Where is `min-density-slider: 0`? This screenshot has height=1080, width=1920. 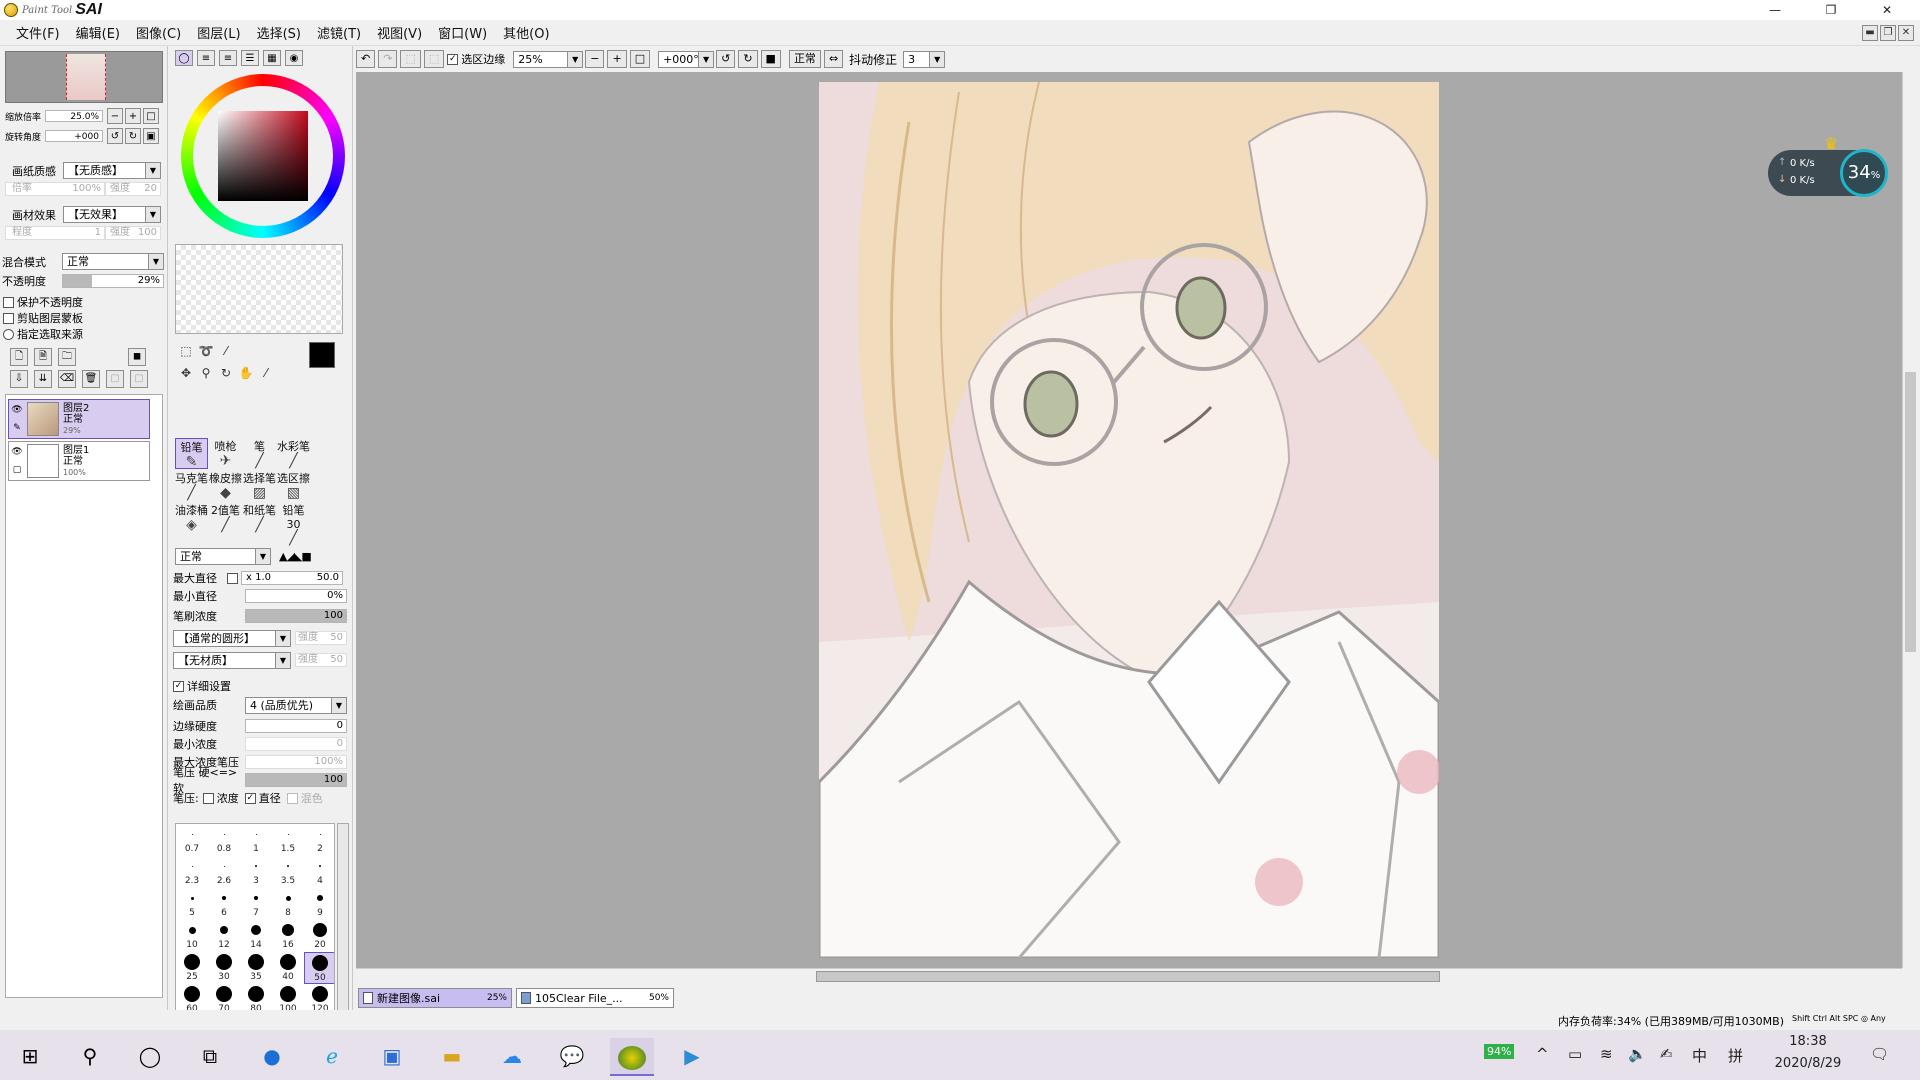 min-density-slider: 0 is located at coordinates (296, 744).